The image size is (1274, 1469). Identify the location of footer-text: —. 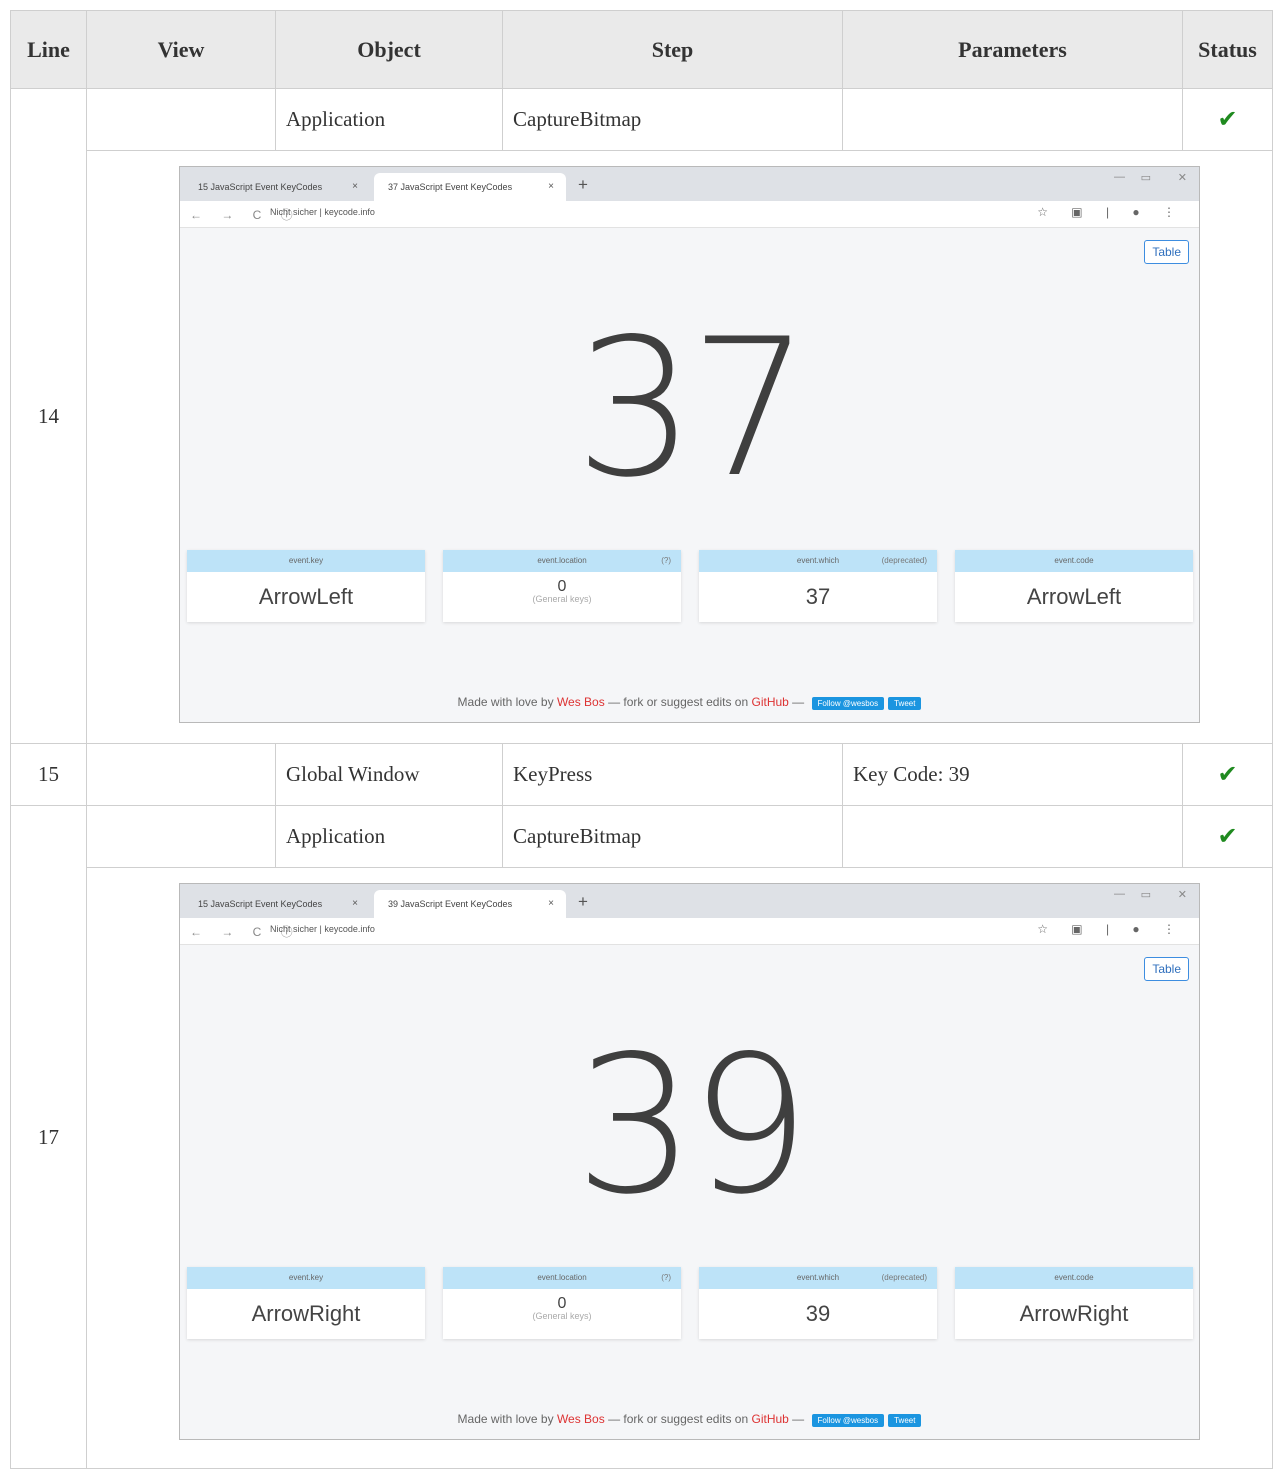
(798, 702).